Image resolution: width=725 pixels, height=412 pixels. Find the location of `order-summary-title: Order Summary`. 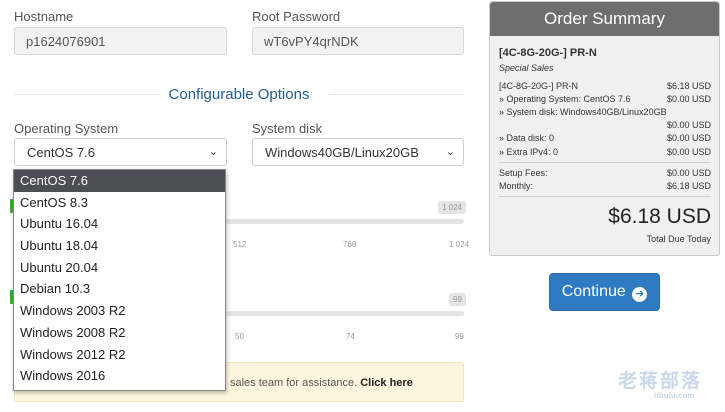

order-summary-title: Order Summary is located at coordinates (604, 19).